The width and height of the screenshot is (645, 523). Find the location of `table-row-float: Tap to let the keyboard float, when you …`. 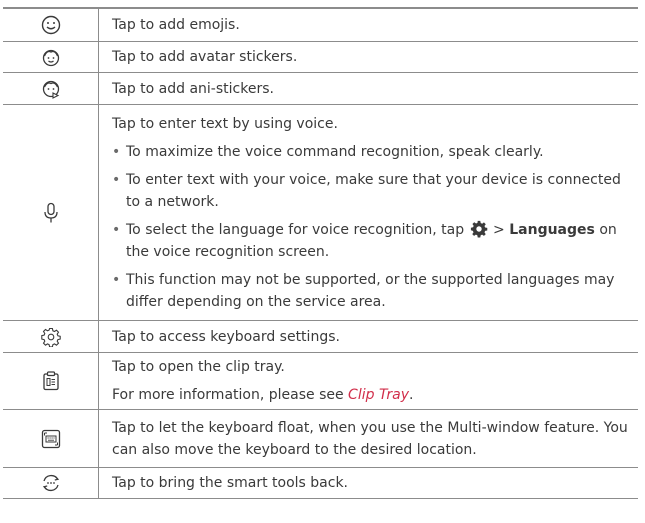

table-row-float: Tap to let the keyboard float, when you … is located at coordinates (320, 438).